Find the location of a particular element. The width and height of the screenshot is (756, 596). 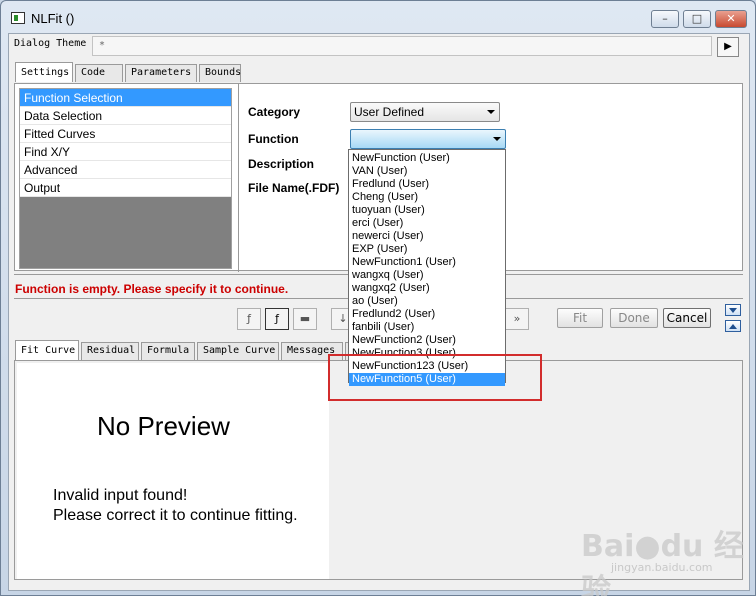

function-option: wangxq (User) is located at coordinates (427, 275).